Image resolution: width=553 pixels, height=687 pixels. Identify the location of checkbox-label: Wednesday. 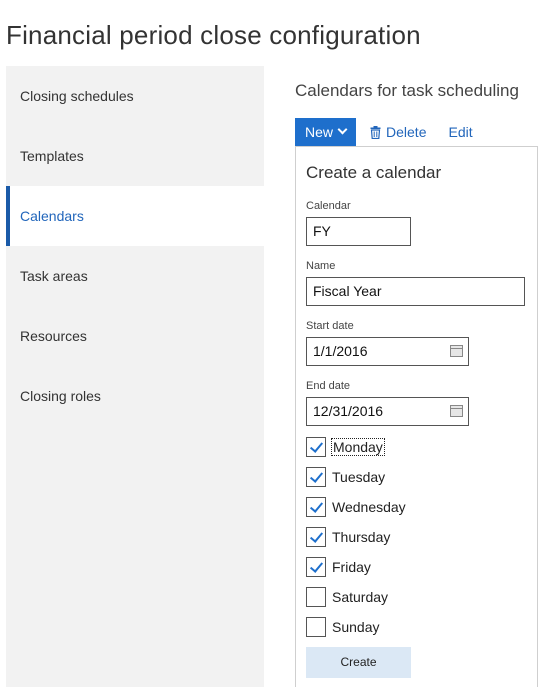
(369, 507).